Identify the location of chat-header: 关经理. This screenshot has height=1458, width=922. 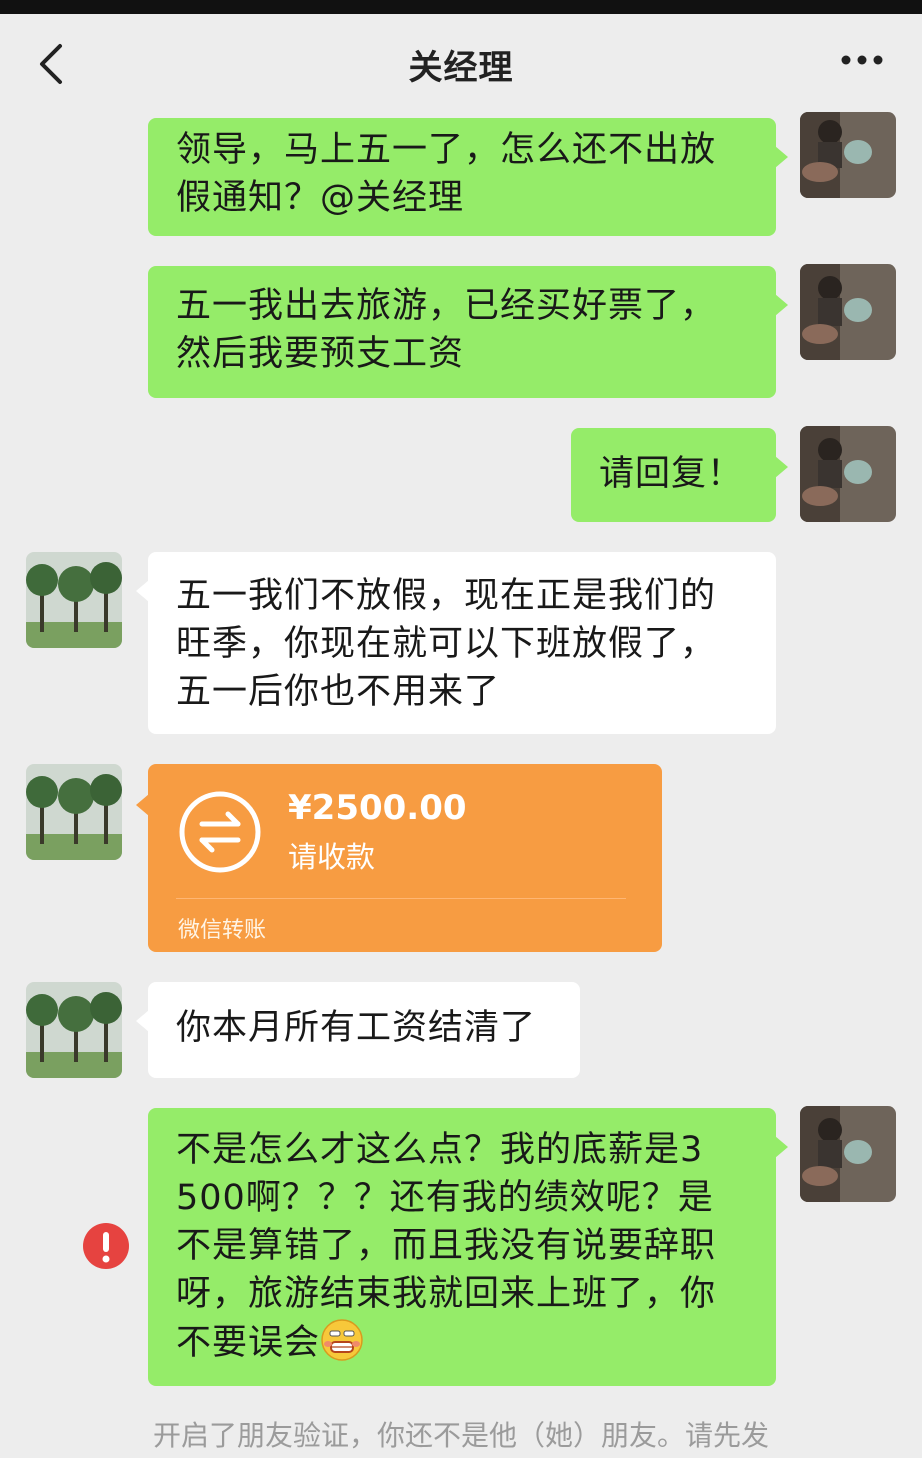
(461, 62).